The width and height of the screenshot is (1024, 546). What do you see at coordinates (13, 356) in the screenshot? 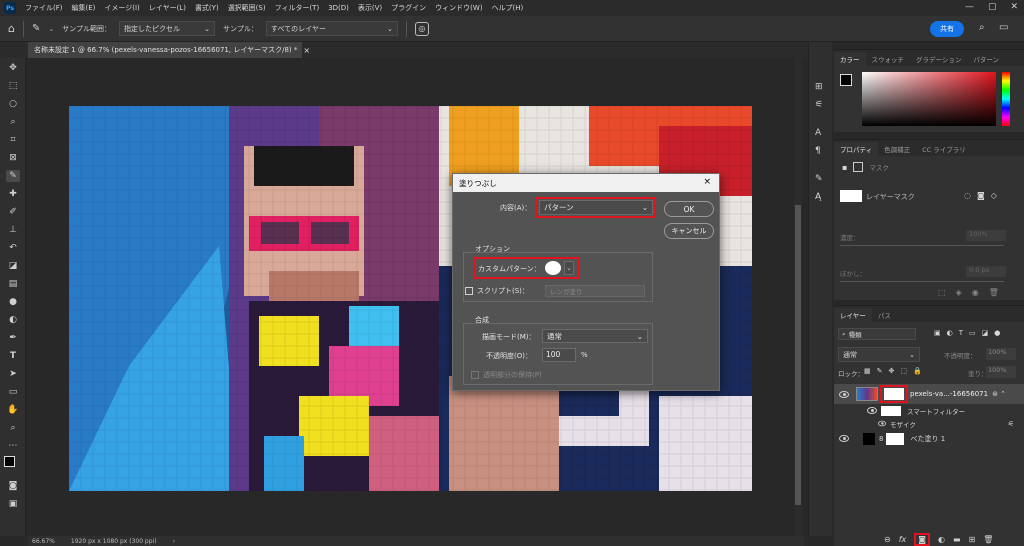
I see `type-tool-icon: T` at bounding box center [13, 356].